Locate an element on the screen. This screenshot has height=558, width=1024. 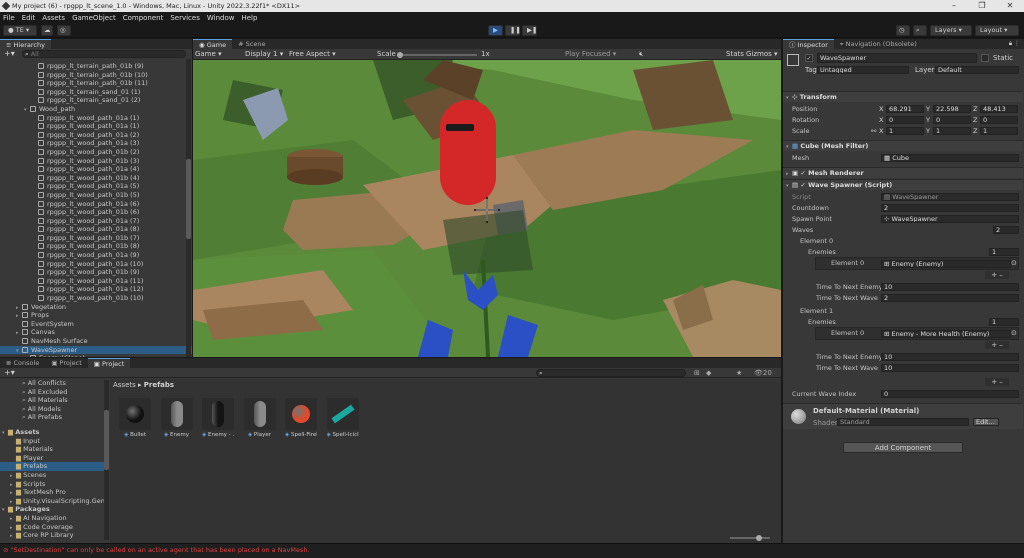
panel-lock-icon: 🔒︎ ⋮ is located at coordinates (1016, 44).